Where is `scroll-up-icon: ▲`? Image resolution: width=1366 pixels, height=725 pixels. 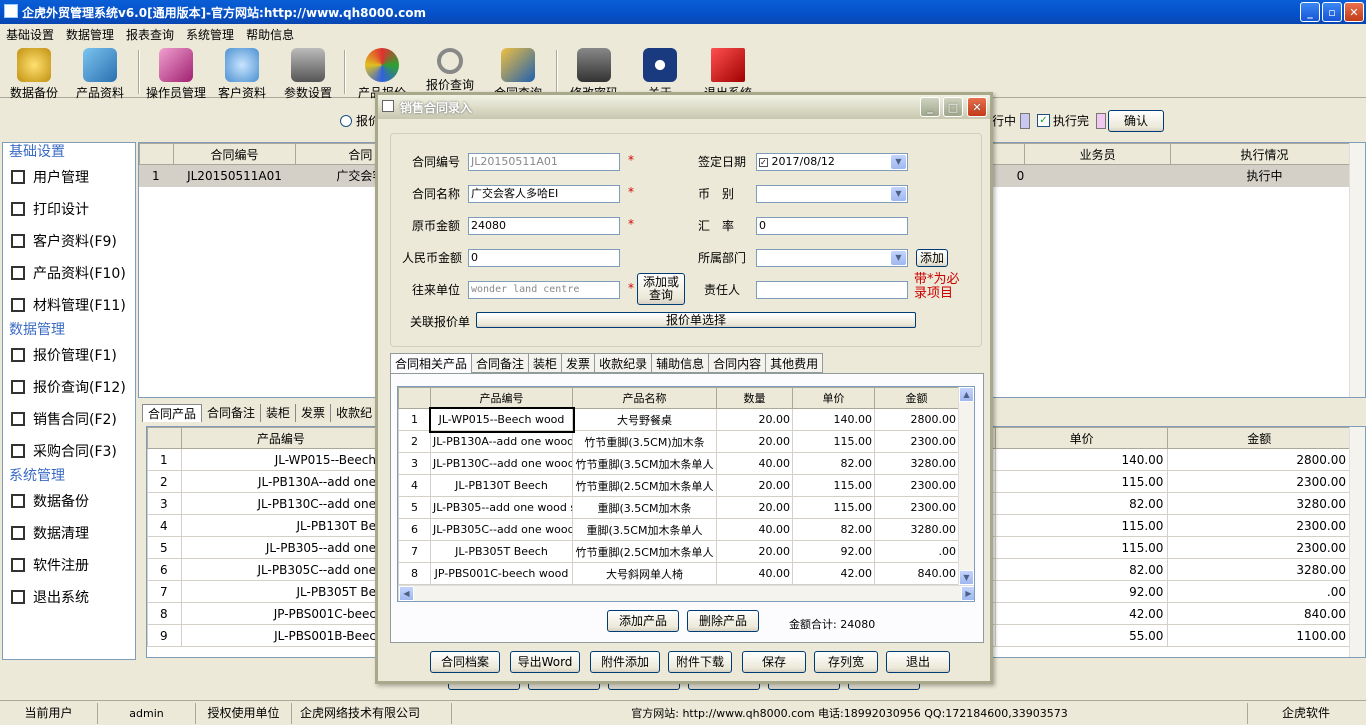 scroll-up-icon: ▲ is located at coordinates (966, 394).